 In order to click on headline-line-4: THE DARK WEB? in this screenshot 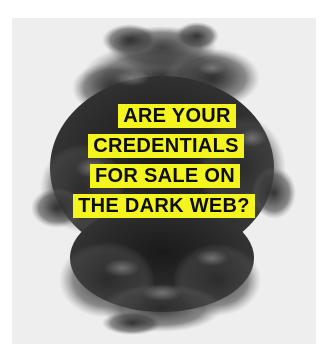, I will do `click(164, 206)`.